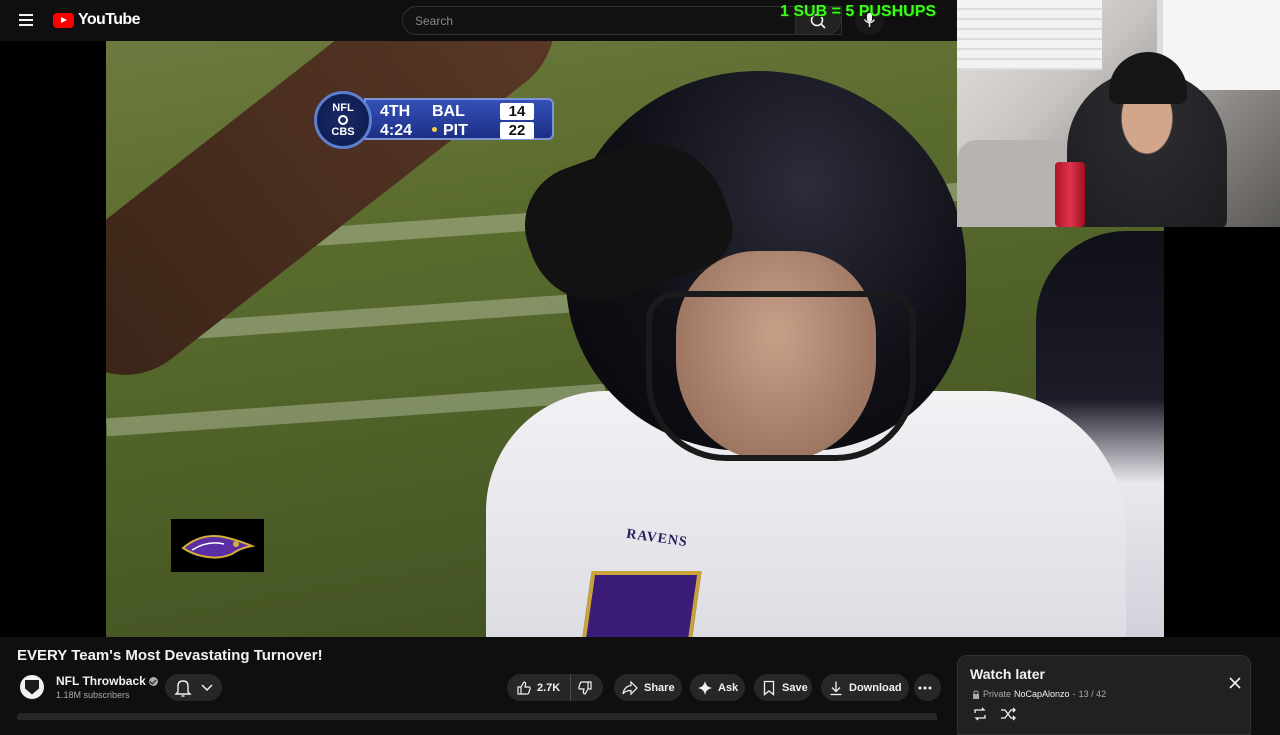 The image size is (1280, 735). I want to click on youtube-play-icon, so click(63, 20).